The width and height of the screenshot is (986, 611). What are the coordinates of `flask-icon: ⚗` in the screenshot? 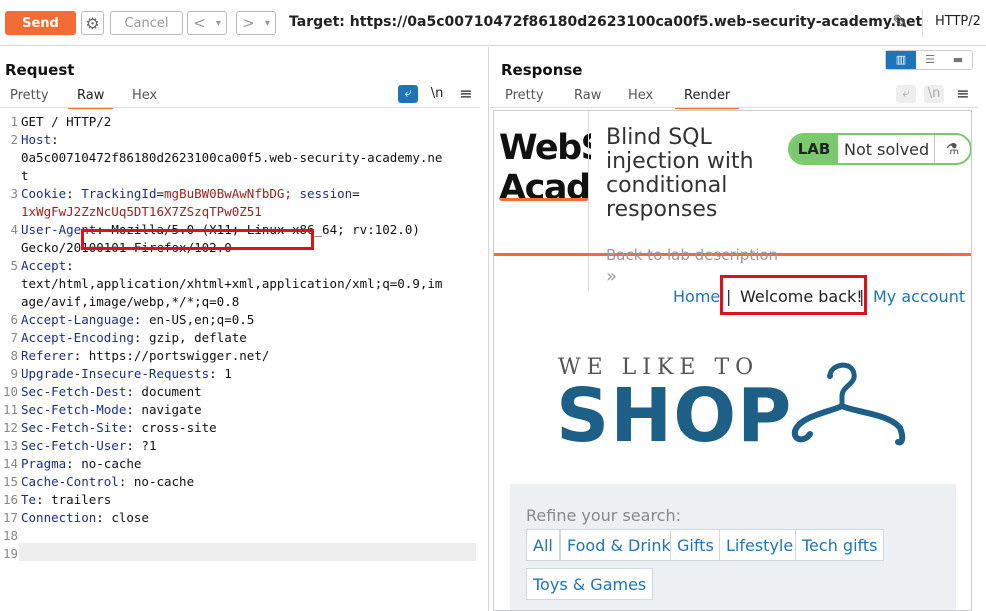 It's located at (952, 149).